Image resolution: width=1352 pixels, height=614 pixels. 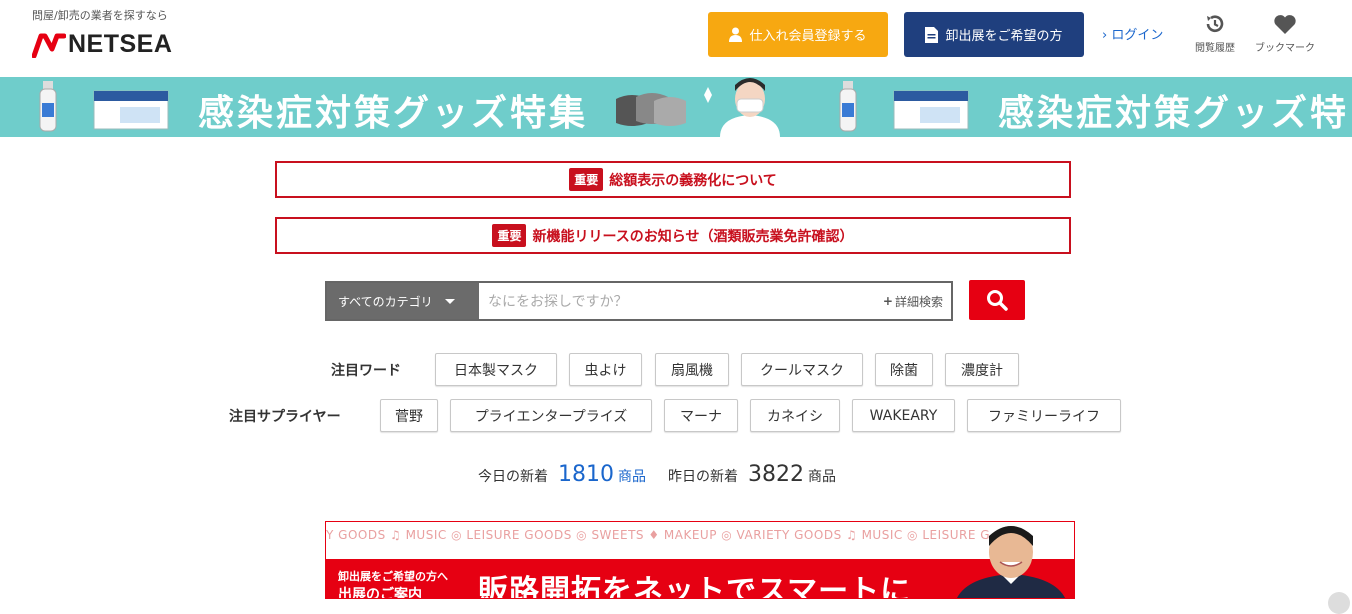 What do you see at coordinates (513, 477) in the screenshot?
I see `today-label: 今日の新着` at bounding box center [513, 477].